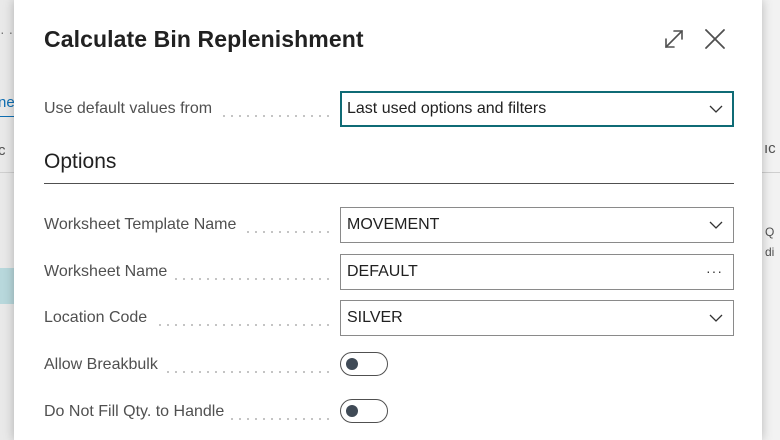 This screenshot has height=440, width=780. What do you see at coordinates (447, 108) in the screenshot?
I see `default-values-value: Last used options and filters` at bounding box center [447, 108].